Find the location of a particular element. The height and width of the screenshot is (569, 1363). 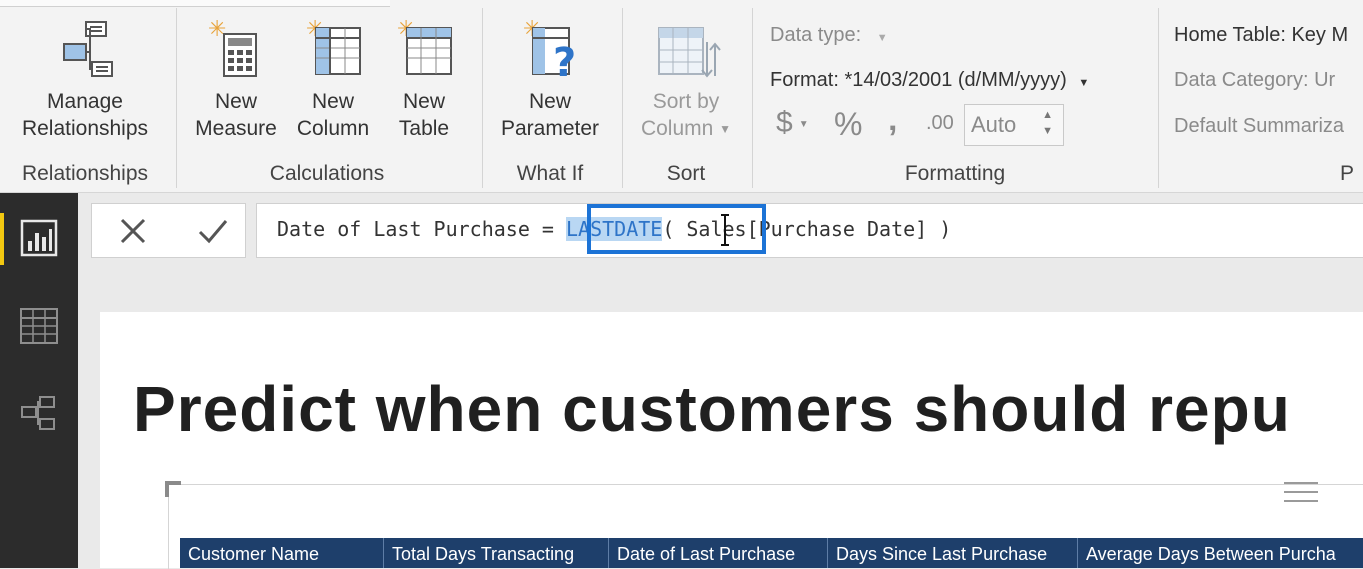

data-type-label: Data type: is located at coordinates (816, 35).